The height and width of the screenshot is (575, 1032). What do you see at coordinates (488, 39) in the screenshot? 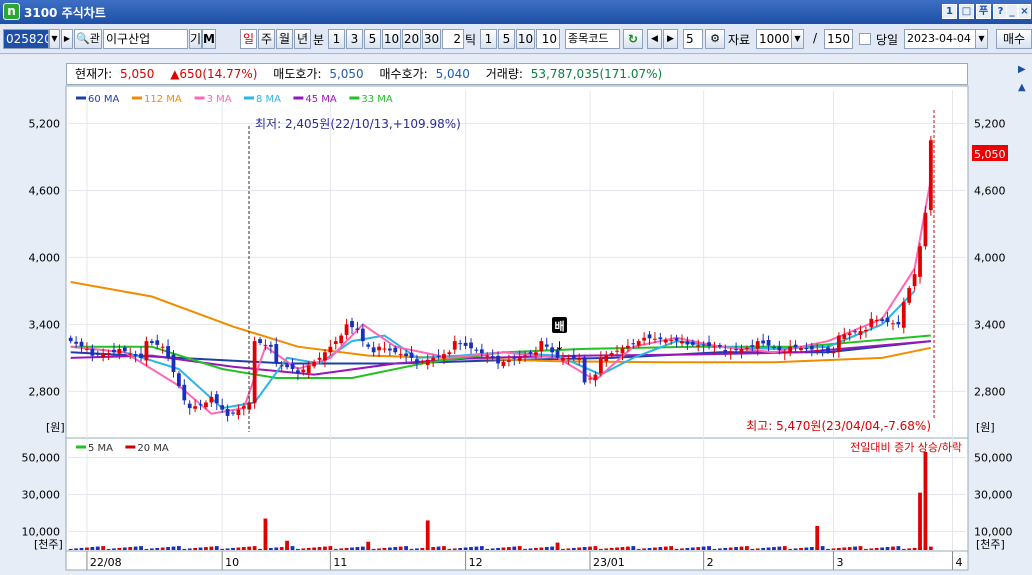
I see `tick-1-button: 1` at bounding box center [488, 39].